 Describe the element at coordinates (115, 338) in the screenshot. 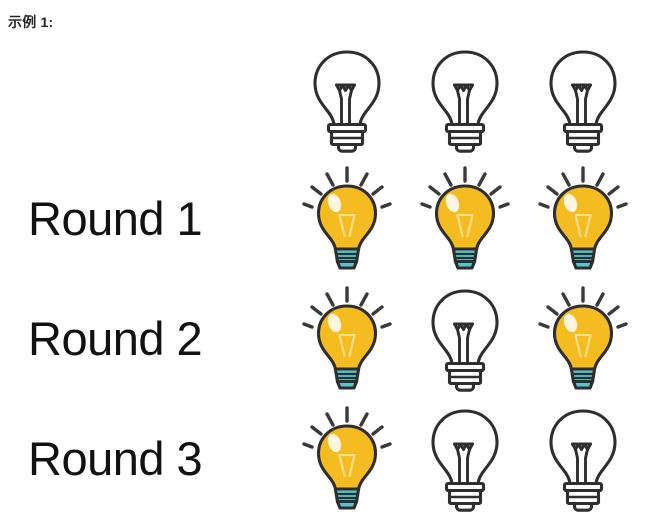

I see `row-label-round-2: Round 2` at that location.